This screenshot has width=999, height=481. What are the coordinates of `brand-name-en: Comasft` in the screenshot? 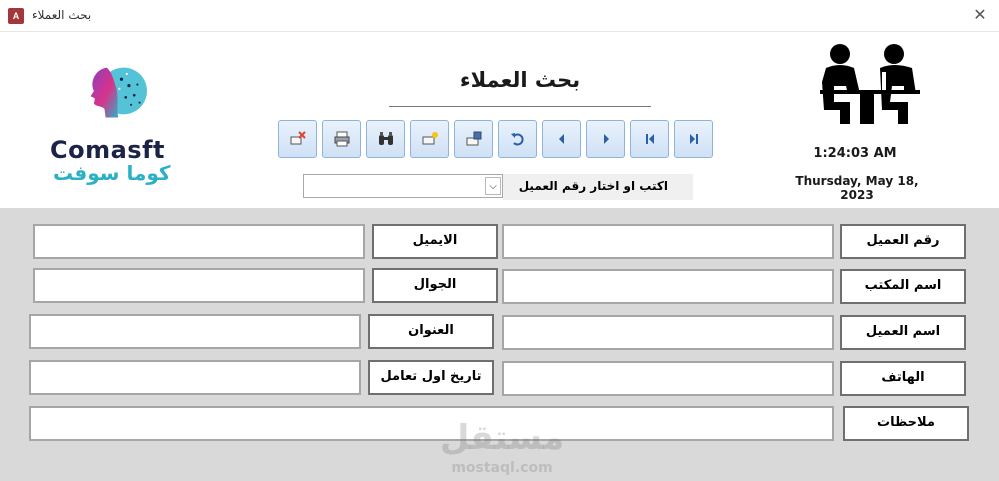 It's located at (108, 150).